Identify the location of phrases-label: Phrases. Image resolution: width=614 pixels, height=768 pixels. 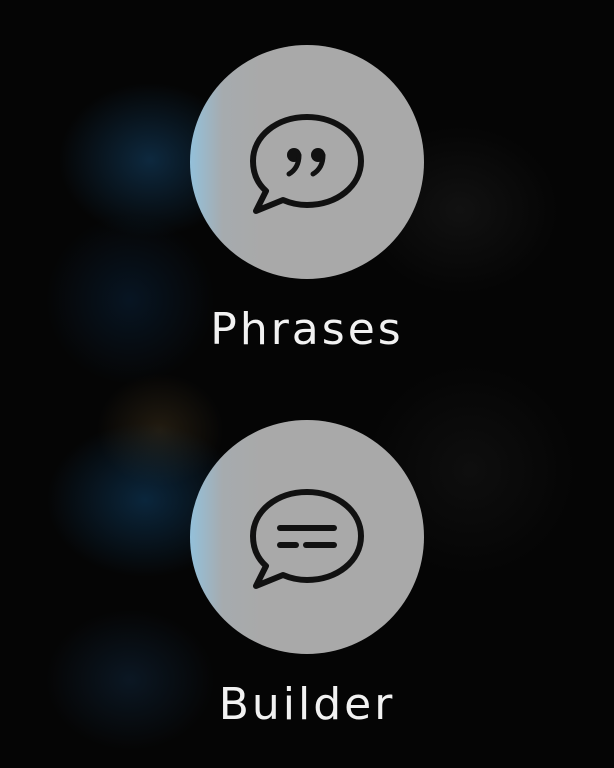
(307, 329).